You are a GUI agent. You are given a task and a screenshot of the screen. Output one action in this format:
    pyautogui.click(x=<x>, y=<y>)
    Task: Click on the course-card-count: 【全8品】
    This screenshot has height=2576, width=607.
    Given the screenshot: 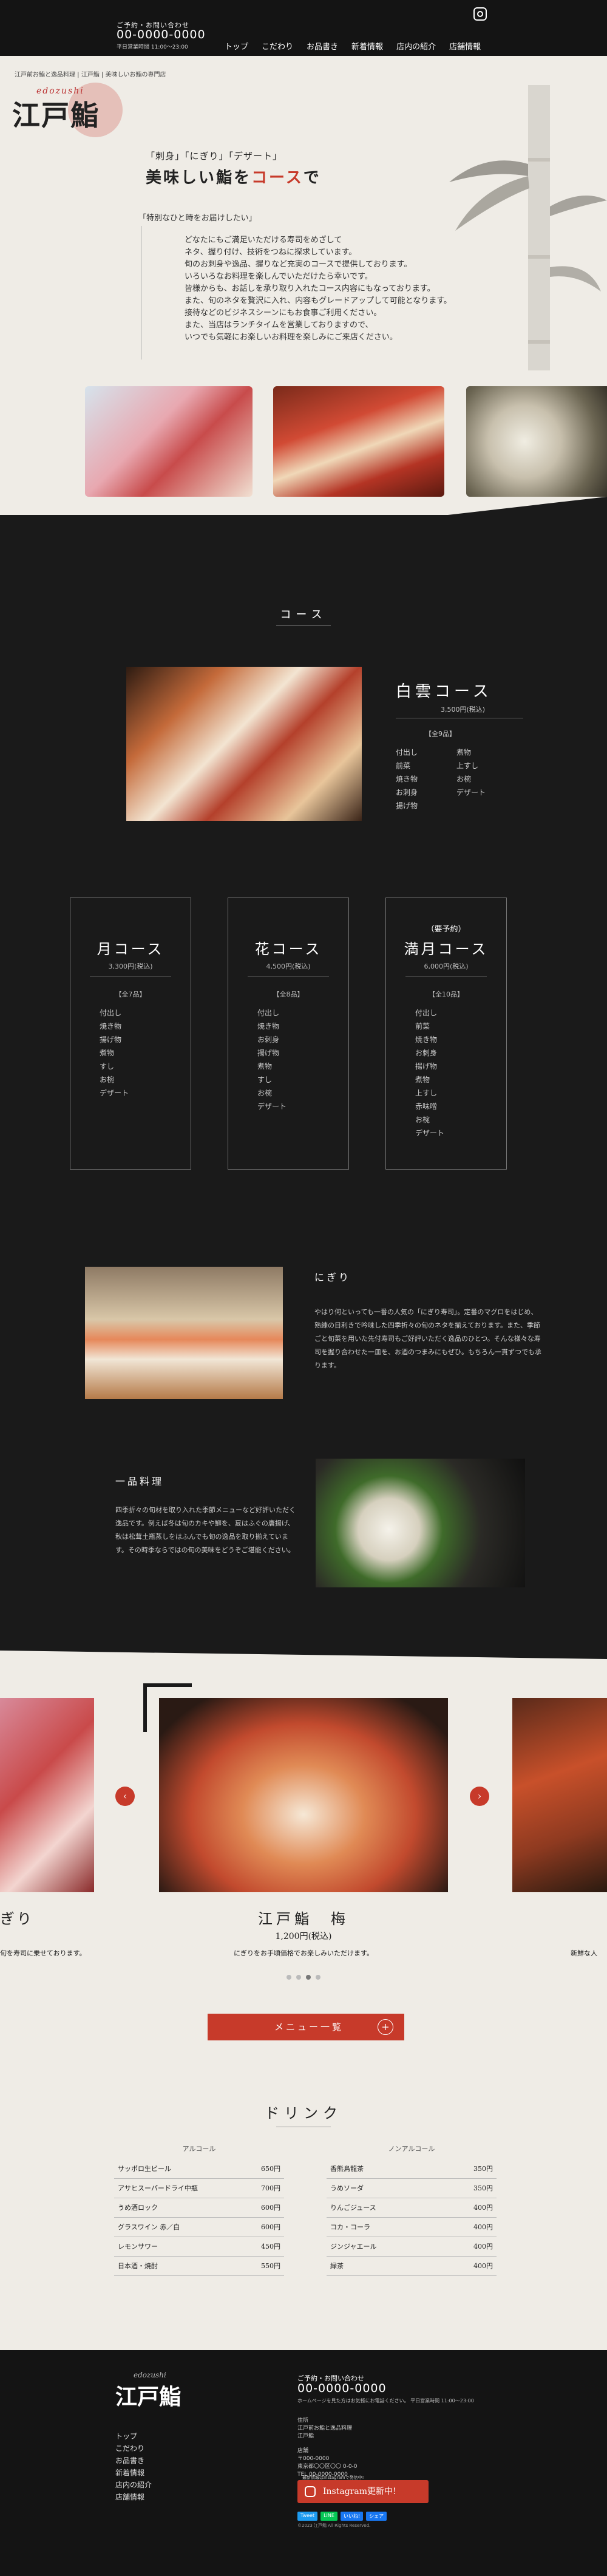 What is the action you would take?
    pyautogui.click(x=288, y=994)
    